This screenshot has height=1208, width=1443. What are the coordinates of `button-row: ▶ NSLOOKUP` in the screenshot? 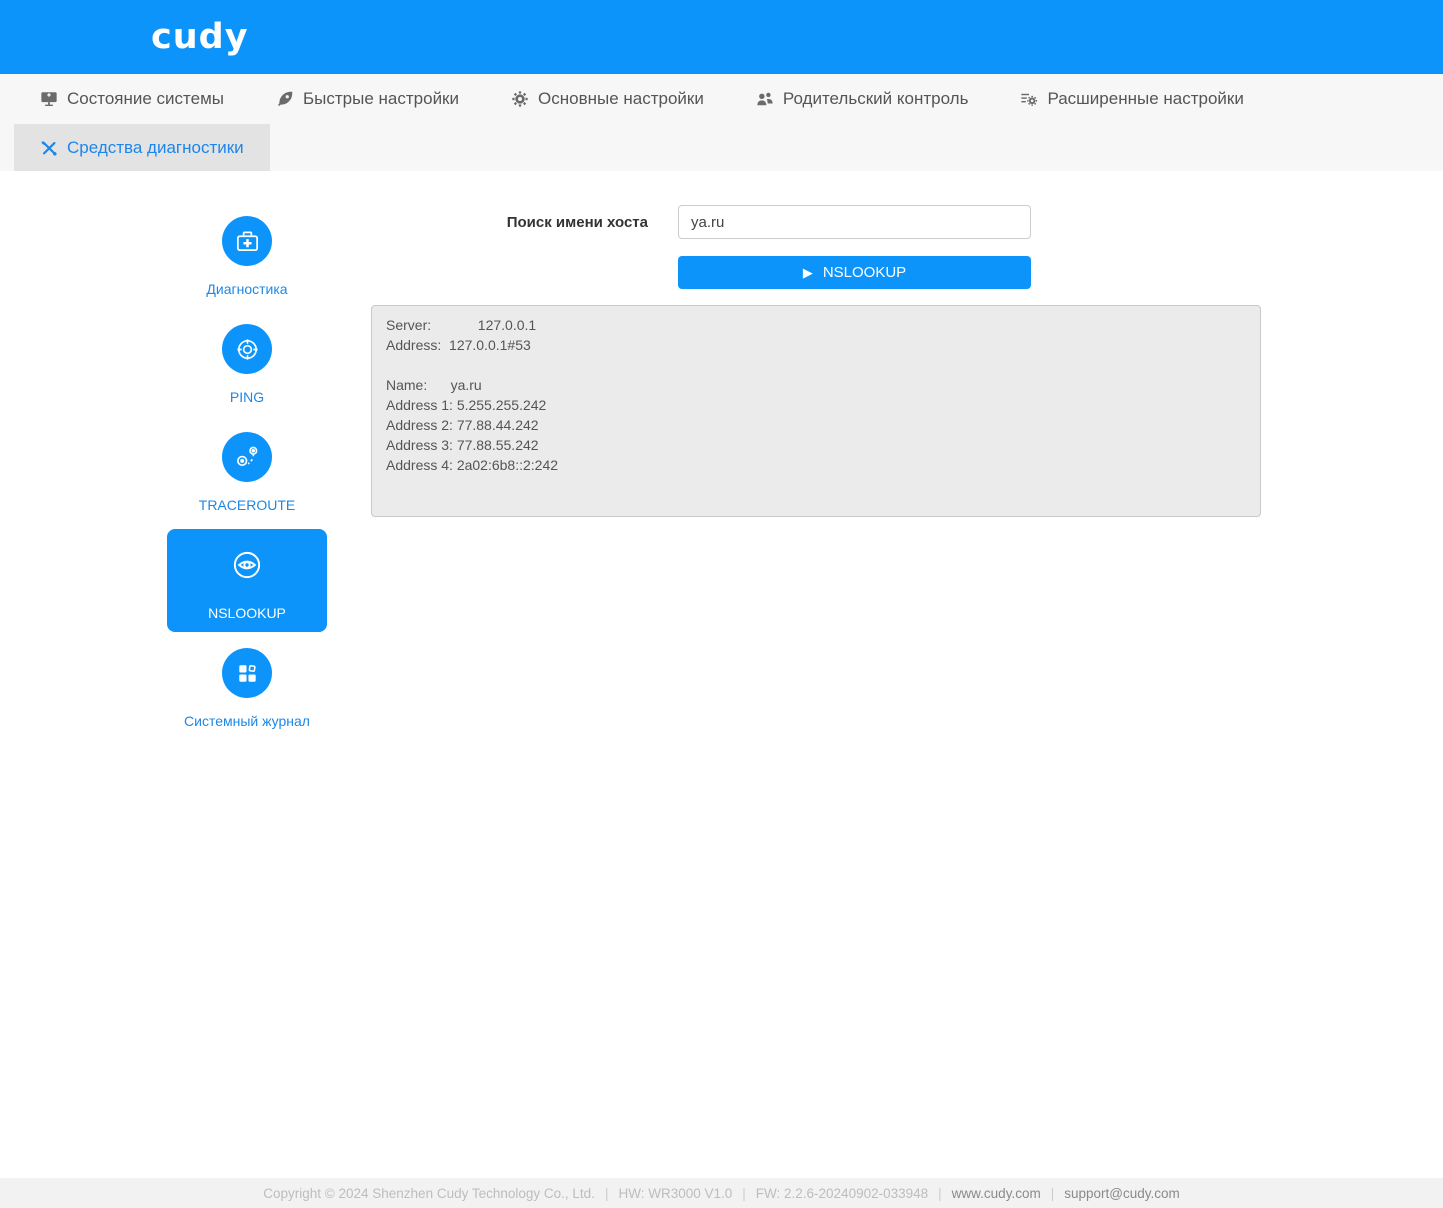 It's located at (816, 272).